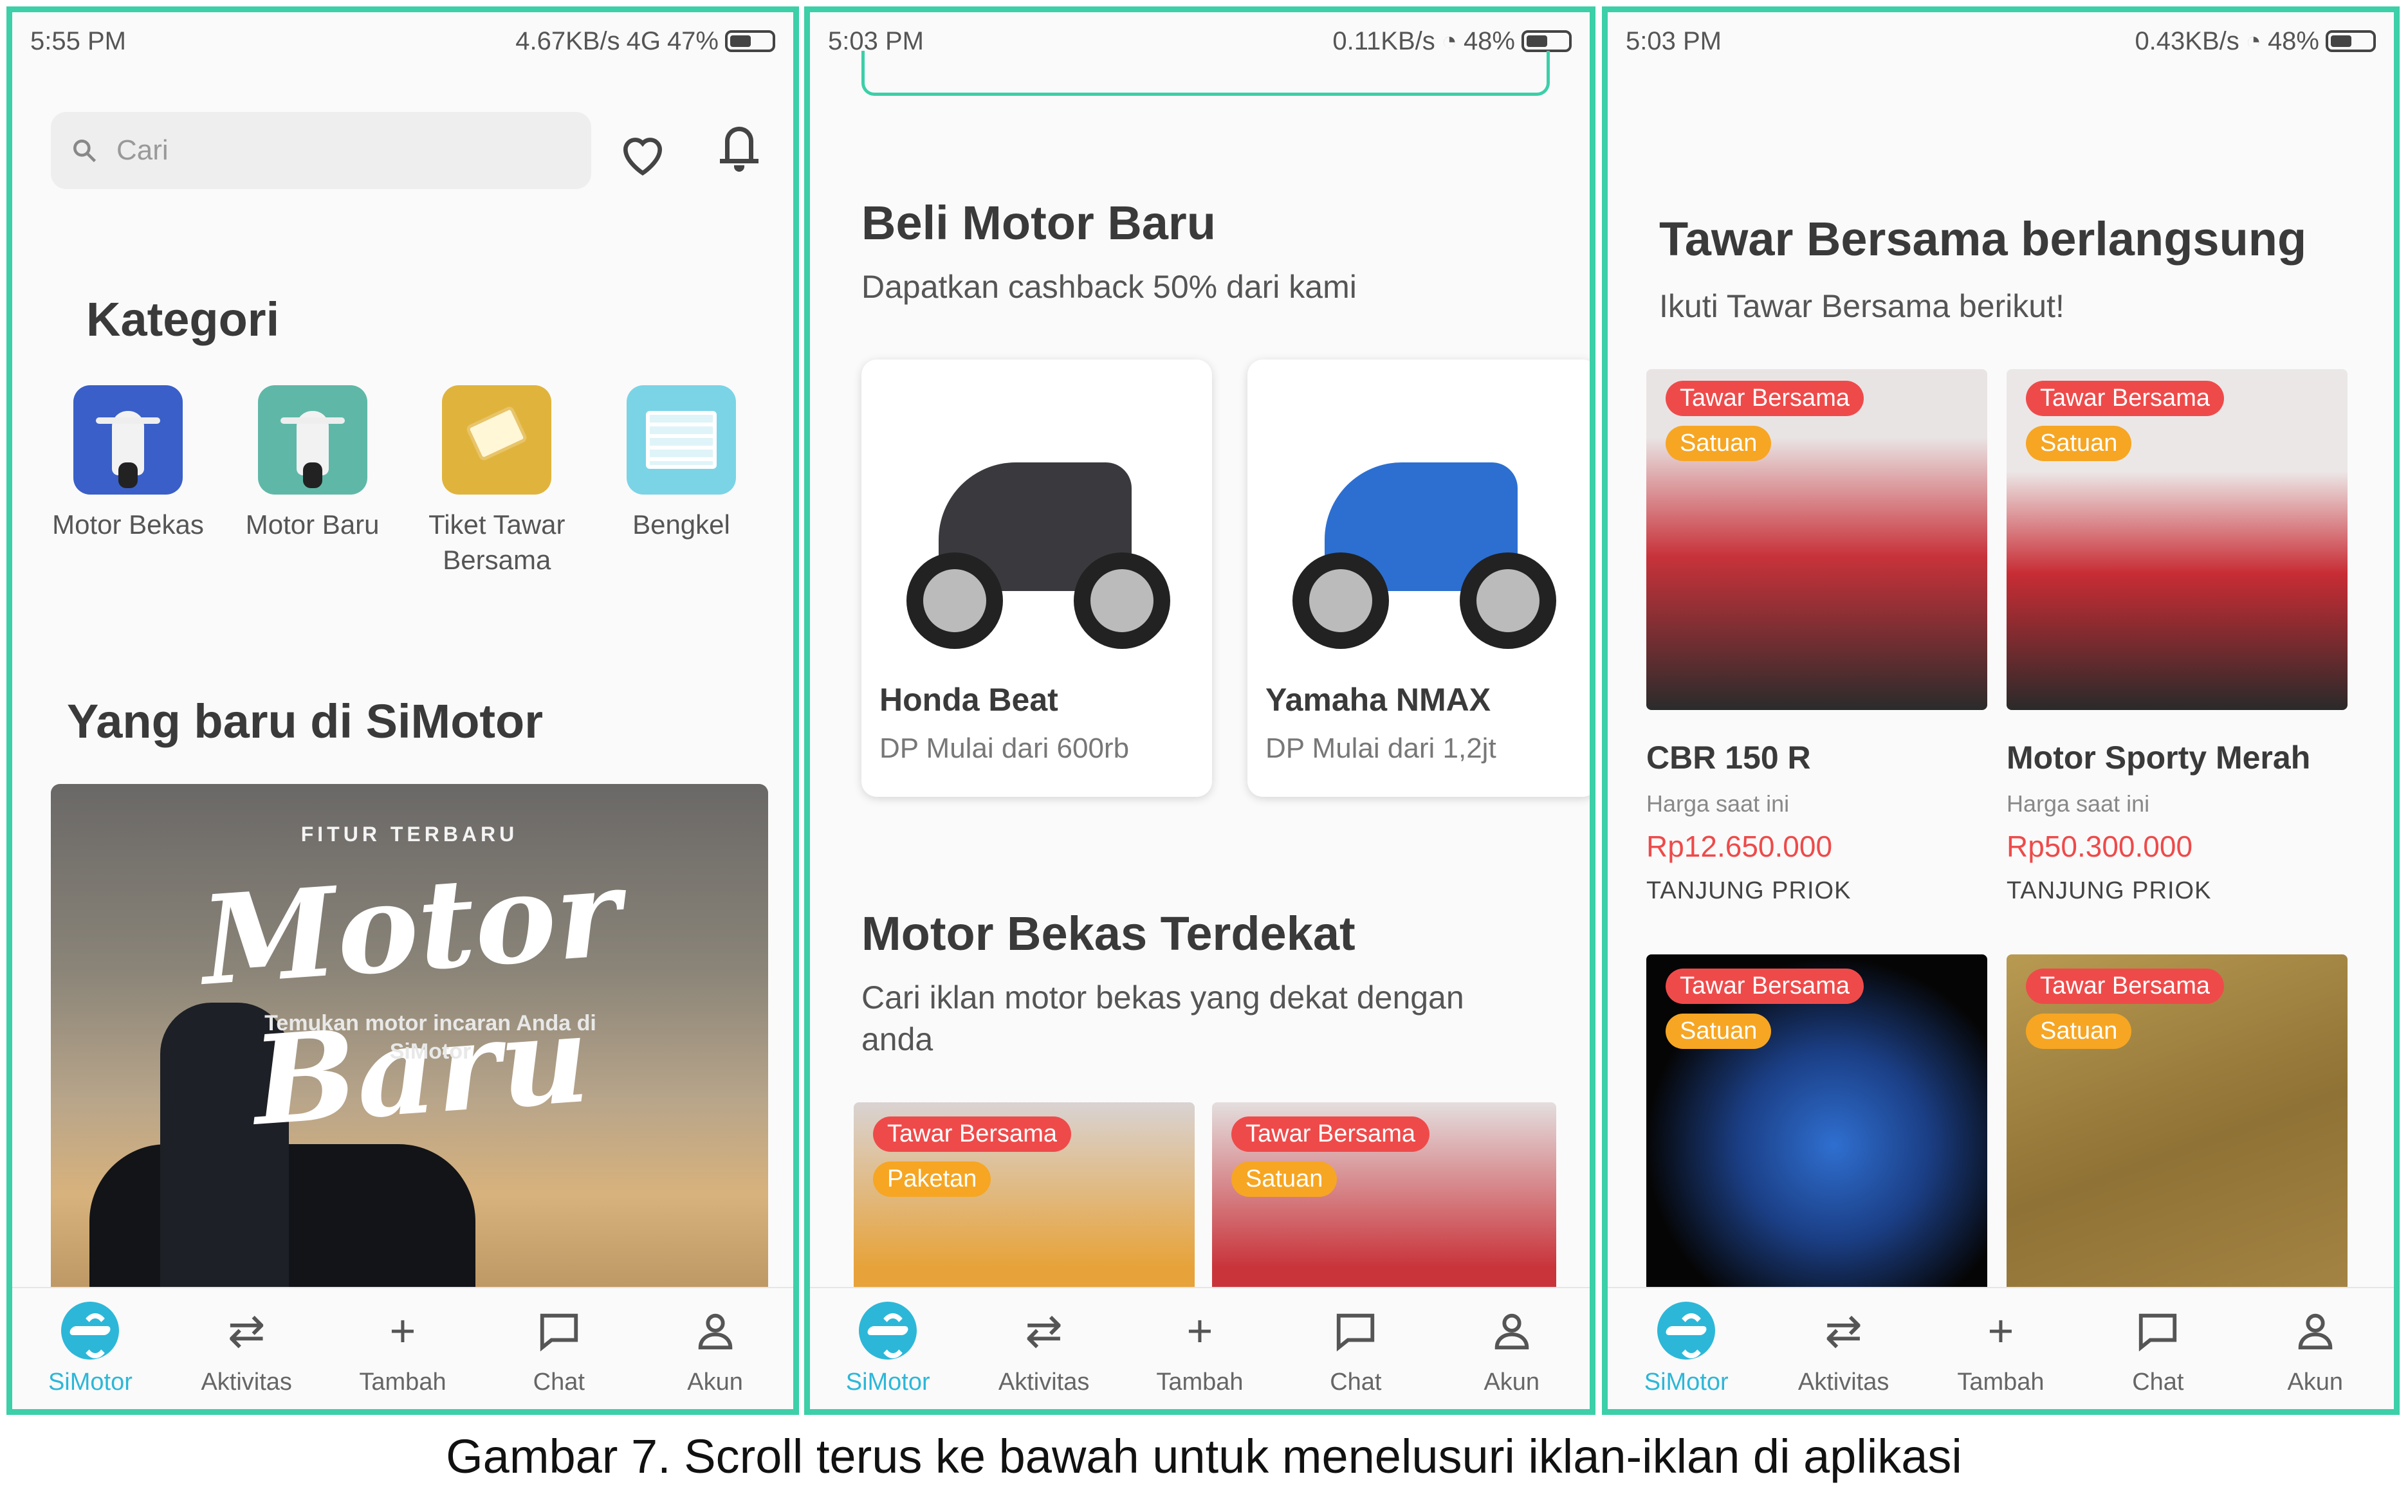 This screenshot has width=2408, height=1512. Describe the element at coordinates (313, 524) in the screenshot. I see `category-label: Motor Baru` at that location.